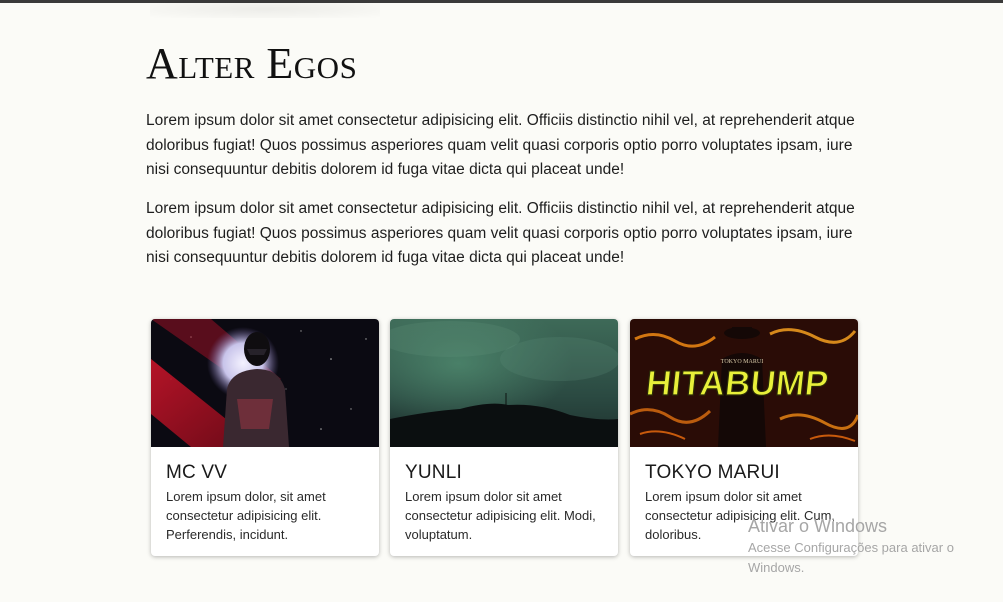  I want to click on card-title: MC VV, so click(197, 472).